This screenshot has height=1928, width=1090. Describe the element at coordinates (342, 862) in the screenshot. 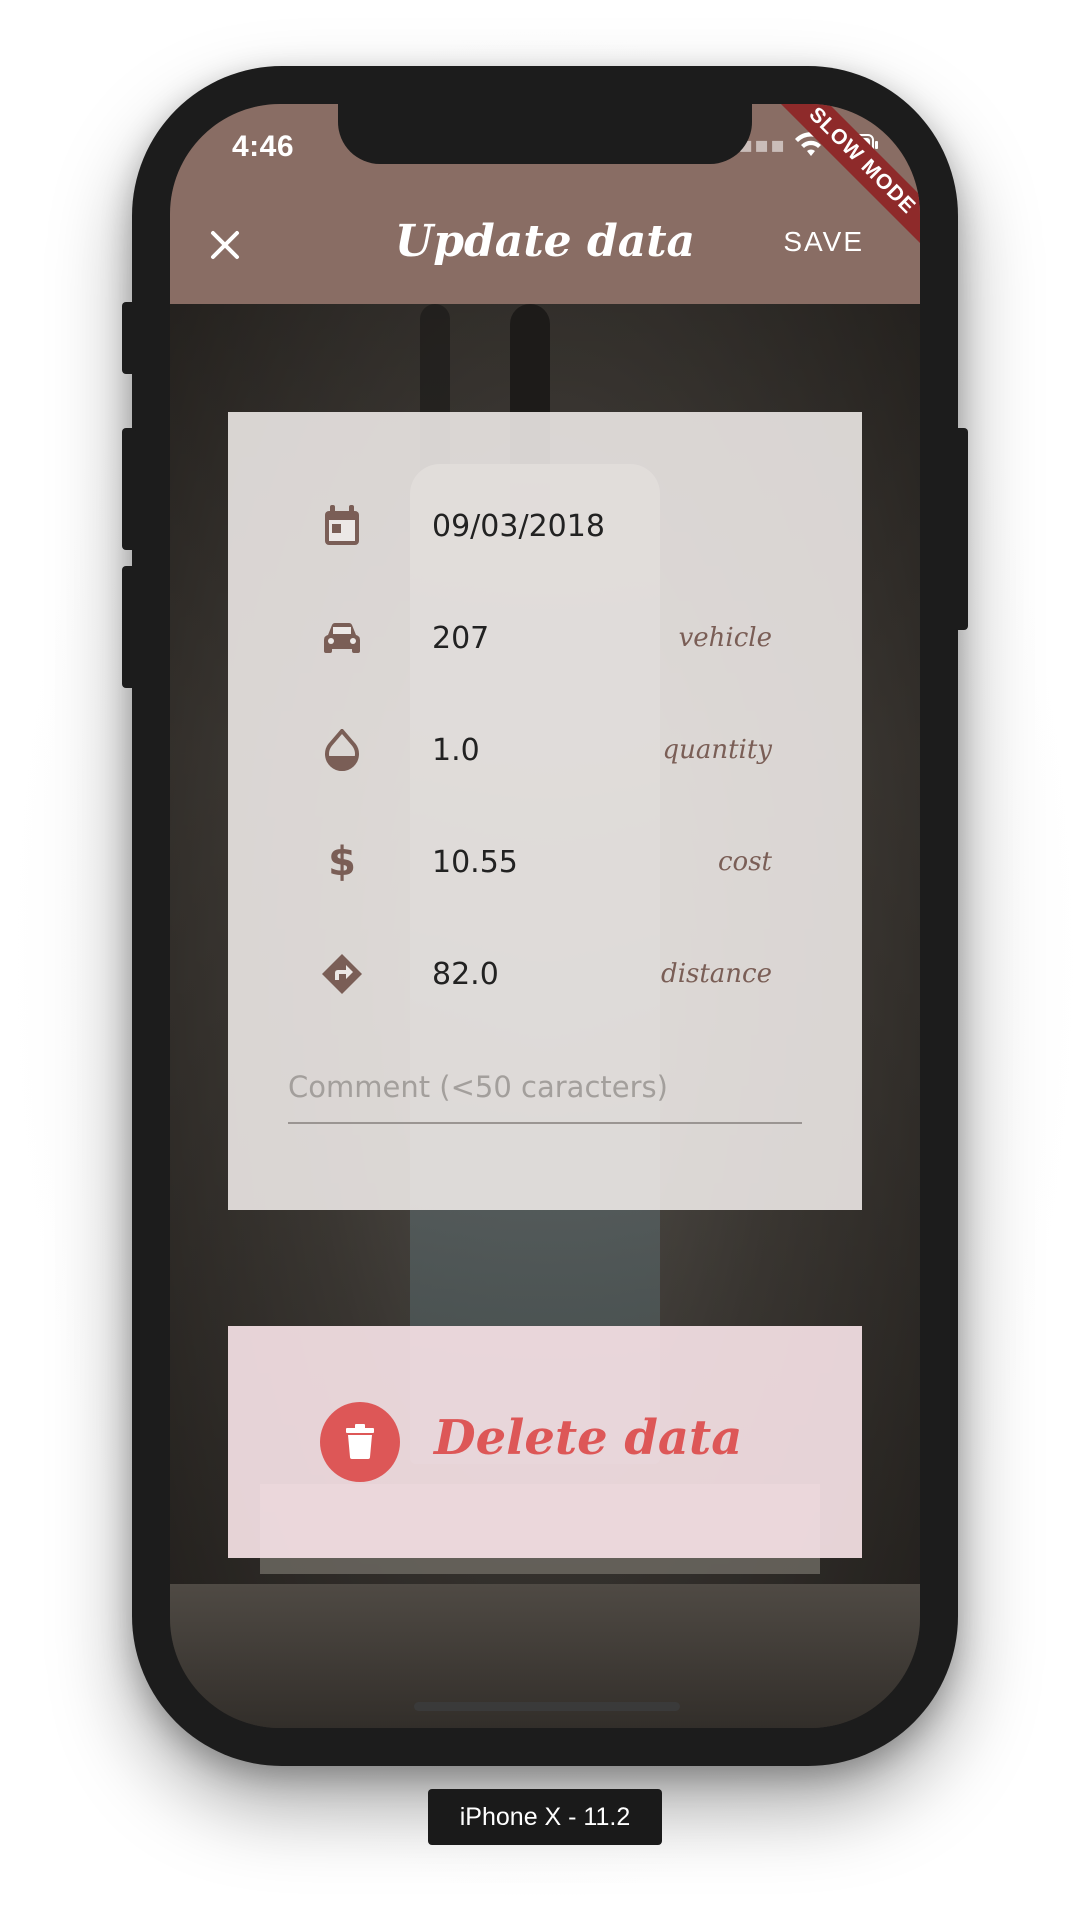

I see `dollar-icon: $` at that location.